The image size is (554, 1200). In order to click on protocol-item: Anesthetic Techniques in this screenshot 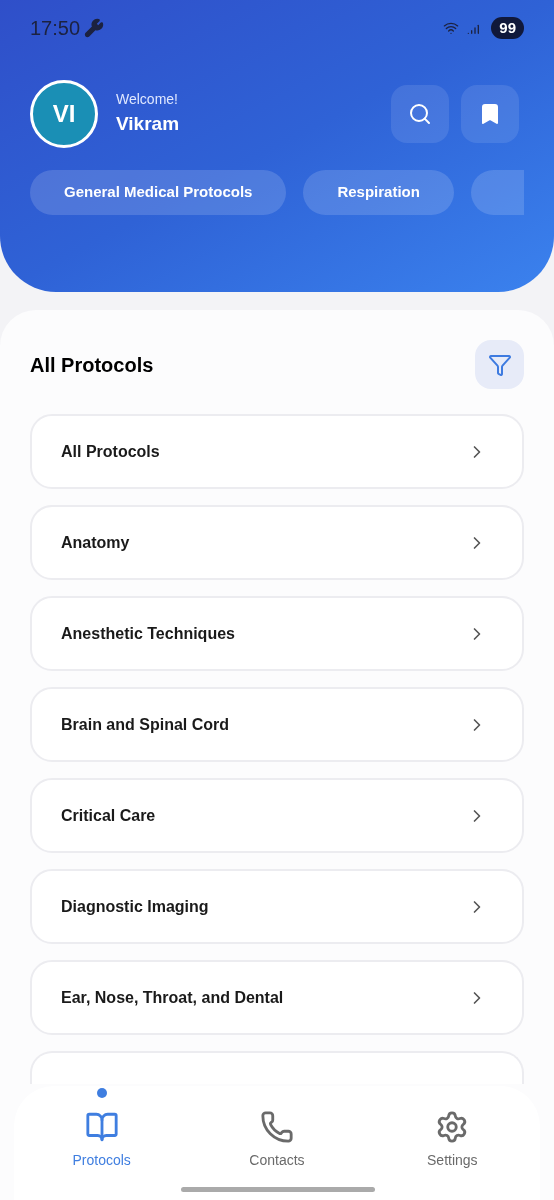, I will do `click(277, 633)`.